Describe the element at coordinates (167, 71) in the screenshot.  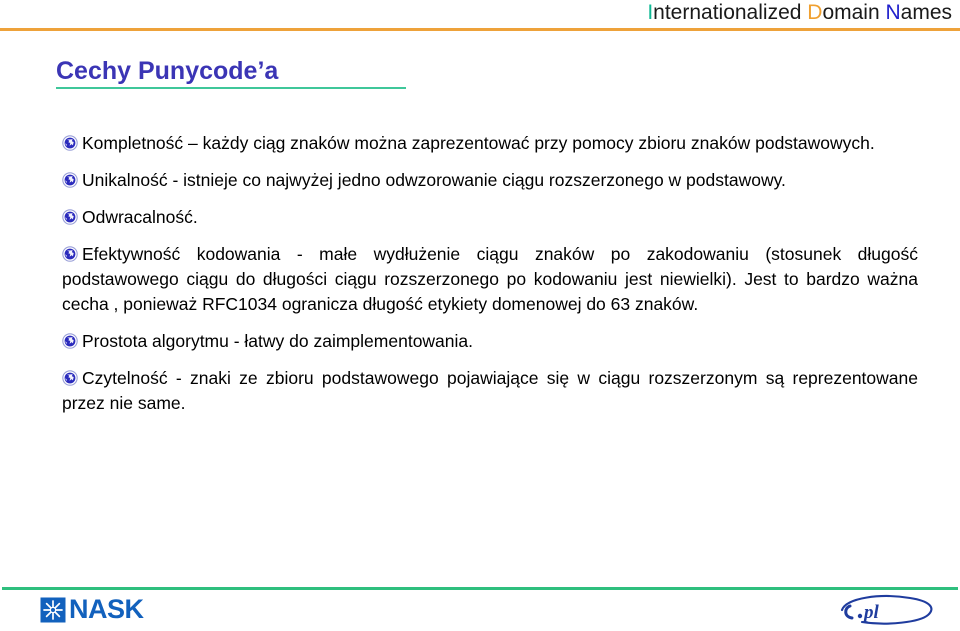
I see `page-title: Cechy Punycode’a` at that location.